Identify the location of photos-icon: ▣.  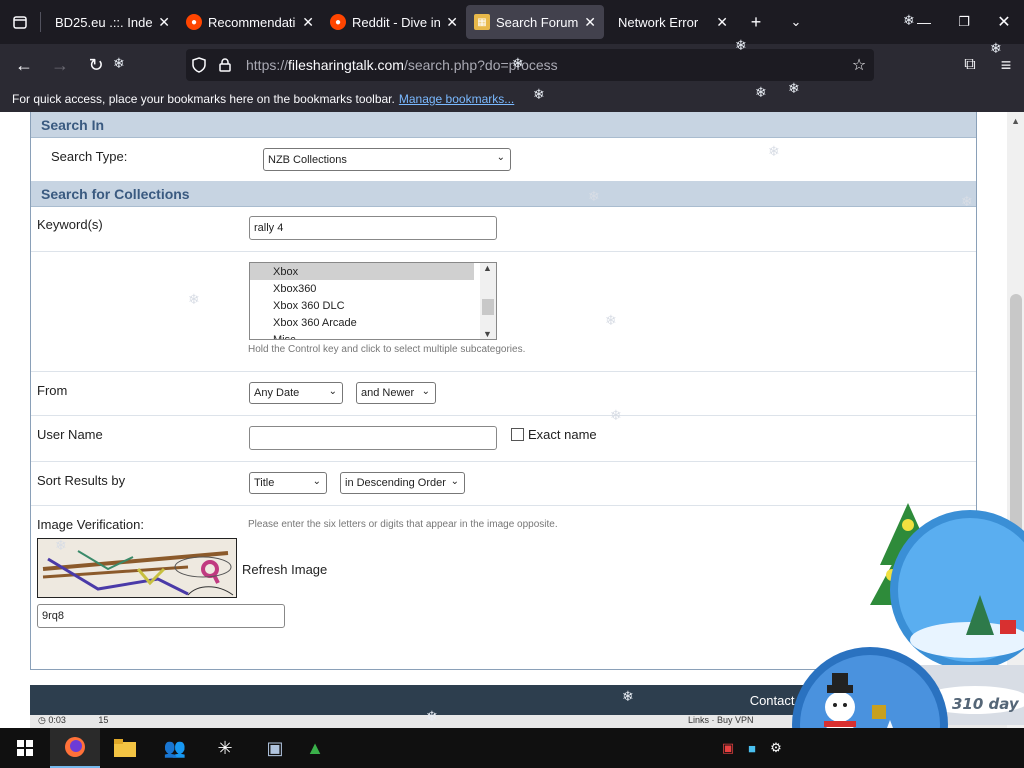
(275, 747).